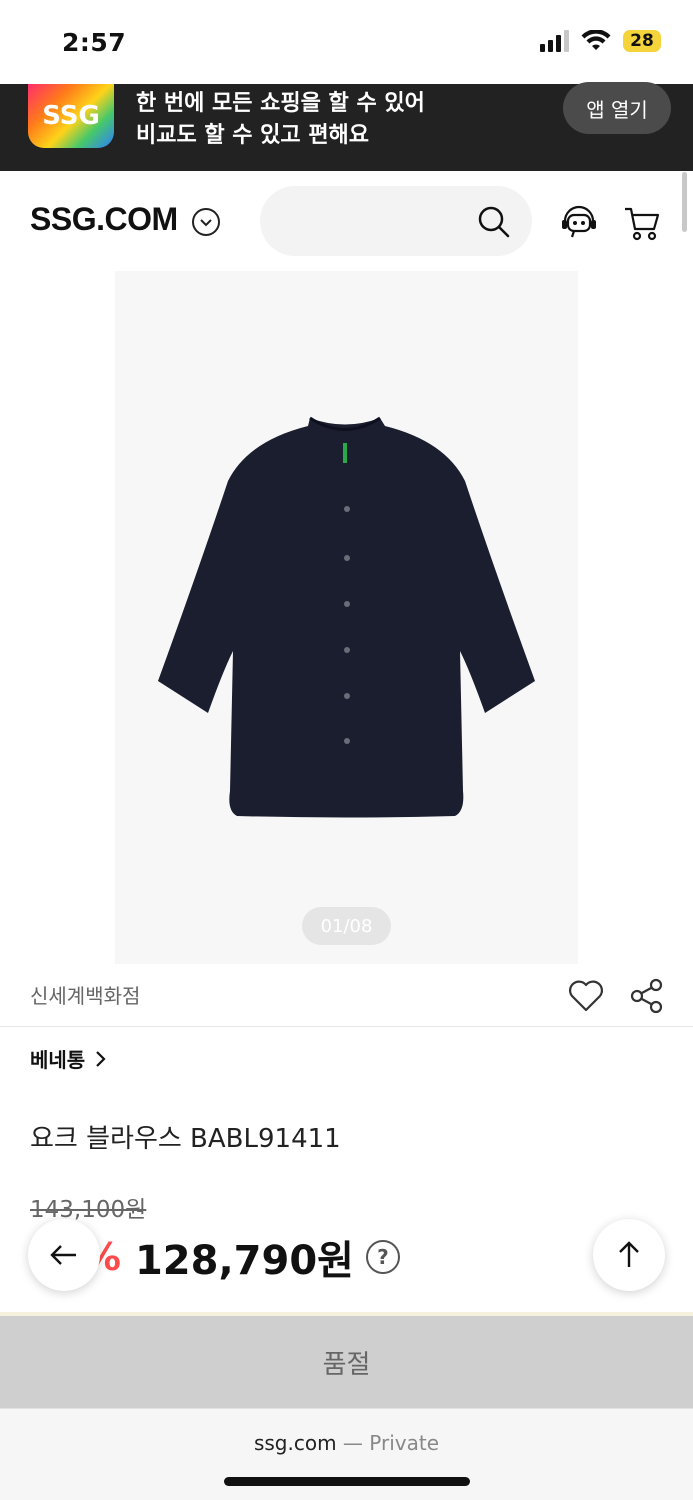 This screenshot has width=693, height=1500. I want to click on price-help-icon: ?, so click(382, 1257).